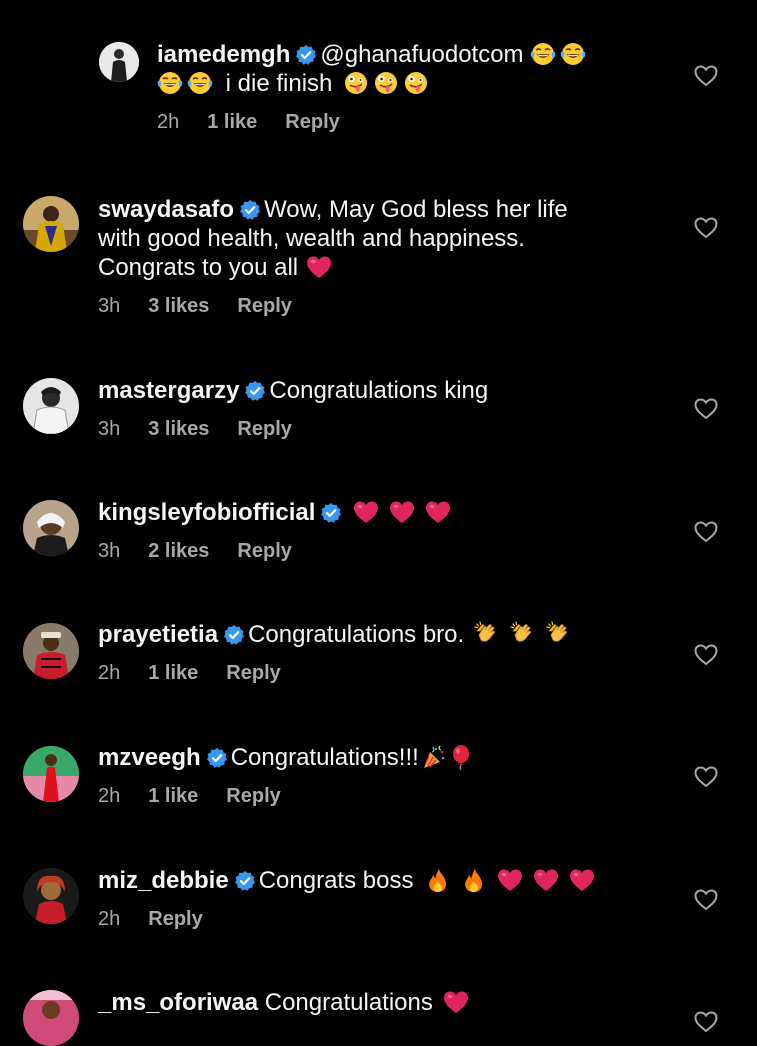 This screenshot has height=1046, width=757. I want to click on comment-username: mzveegh, so click(149, 757).